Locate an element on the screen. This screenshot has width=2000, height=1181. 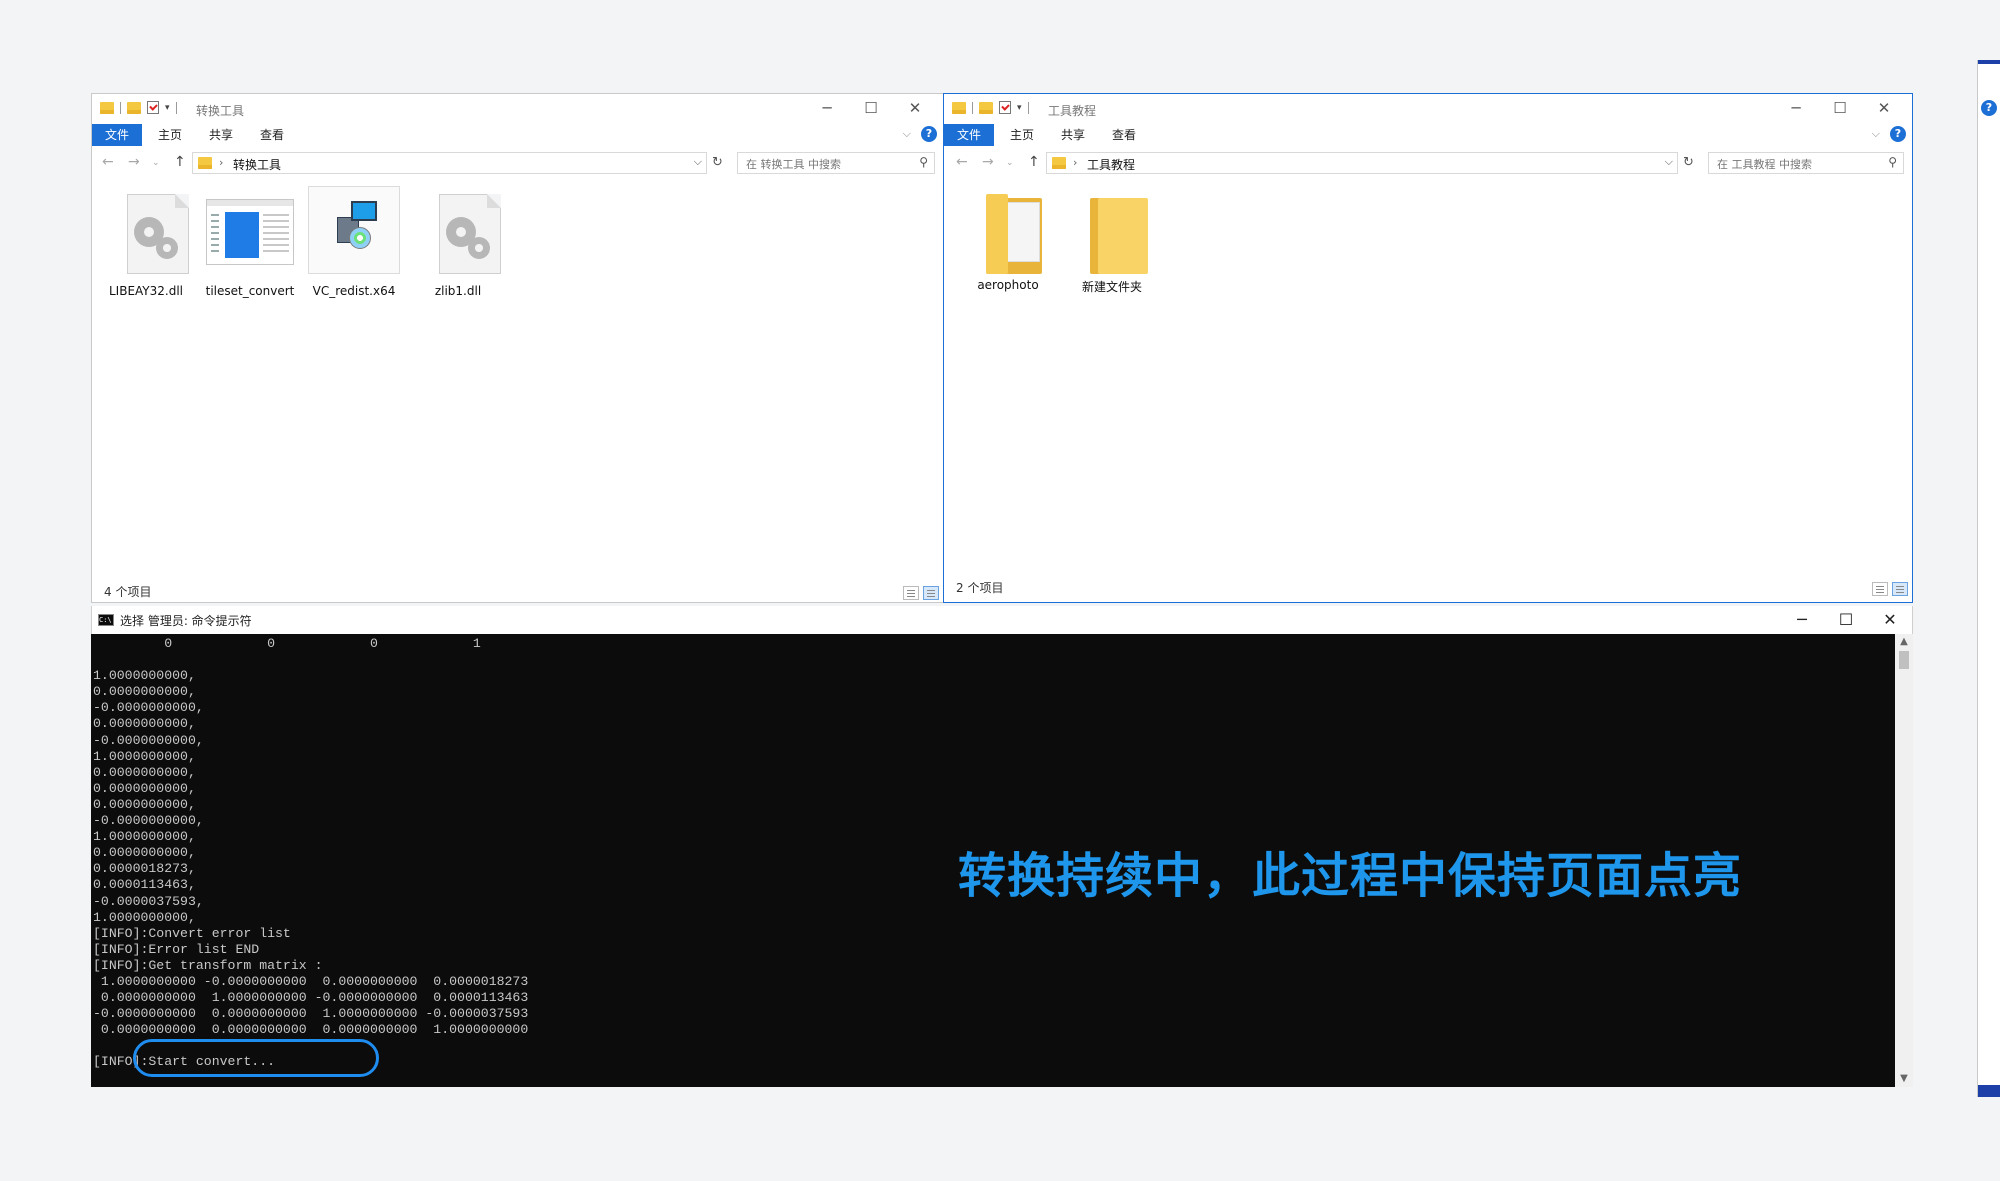
scroll-up-icon: ▲ is located at coordinates (1904, 642).